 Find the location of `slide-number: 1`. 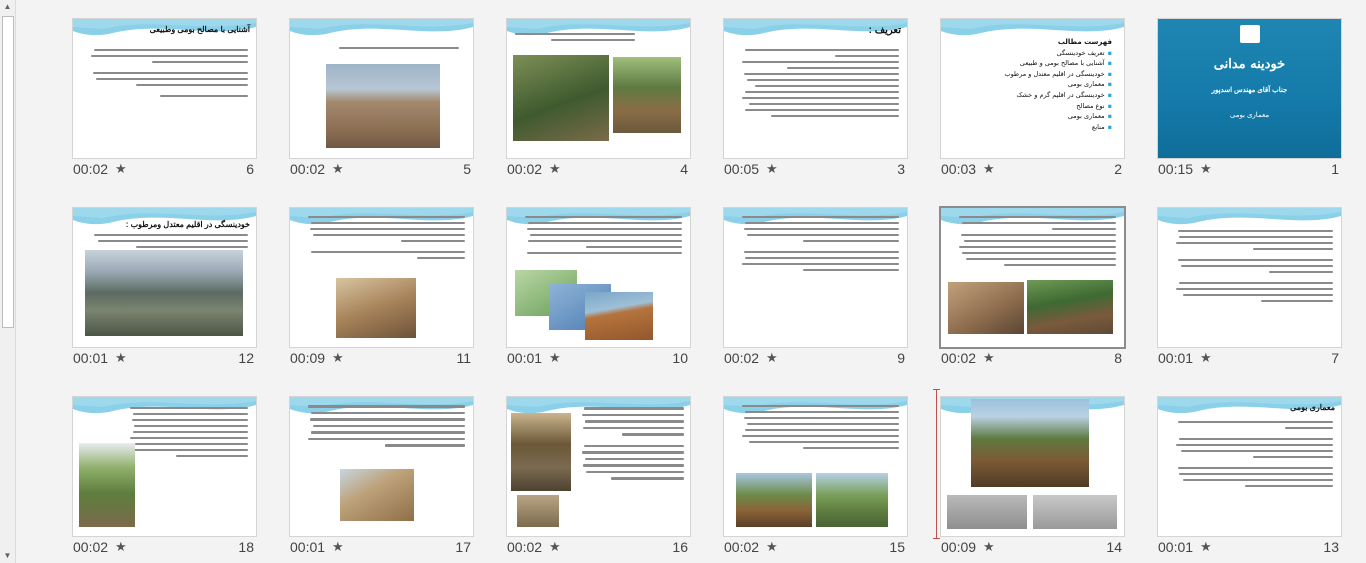

slide-number: 1 is located at coordinates (1335, 169).